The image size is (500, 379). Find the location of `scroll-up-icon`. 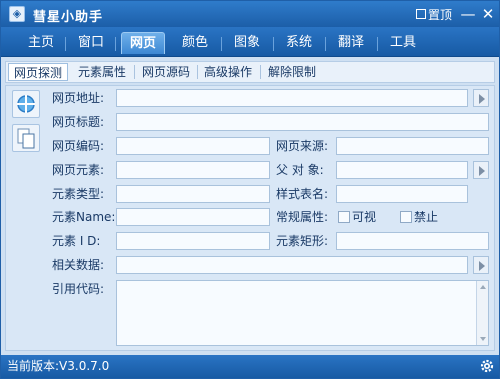

scroll-up-icon is located at coordinates (483, 287).